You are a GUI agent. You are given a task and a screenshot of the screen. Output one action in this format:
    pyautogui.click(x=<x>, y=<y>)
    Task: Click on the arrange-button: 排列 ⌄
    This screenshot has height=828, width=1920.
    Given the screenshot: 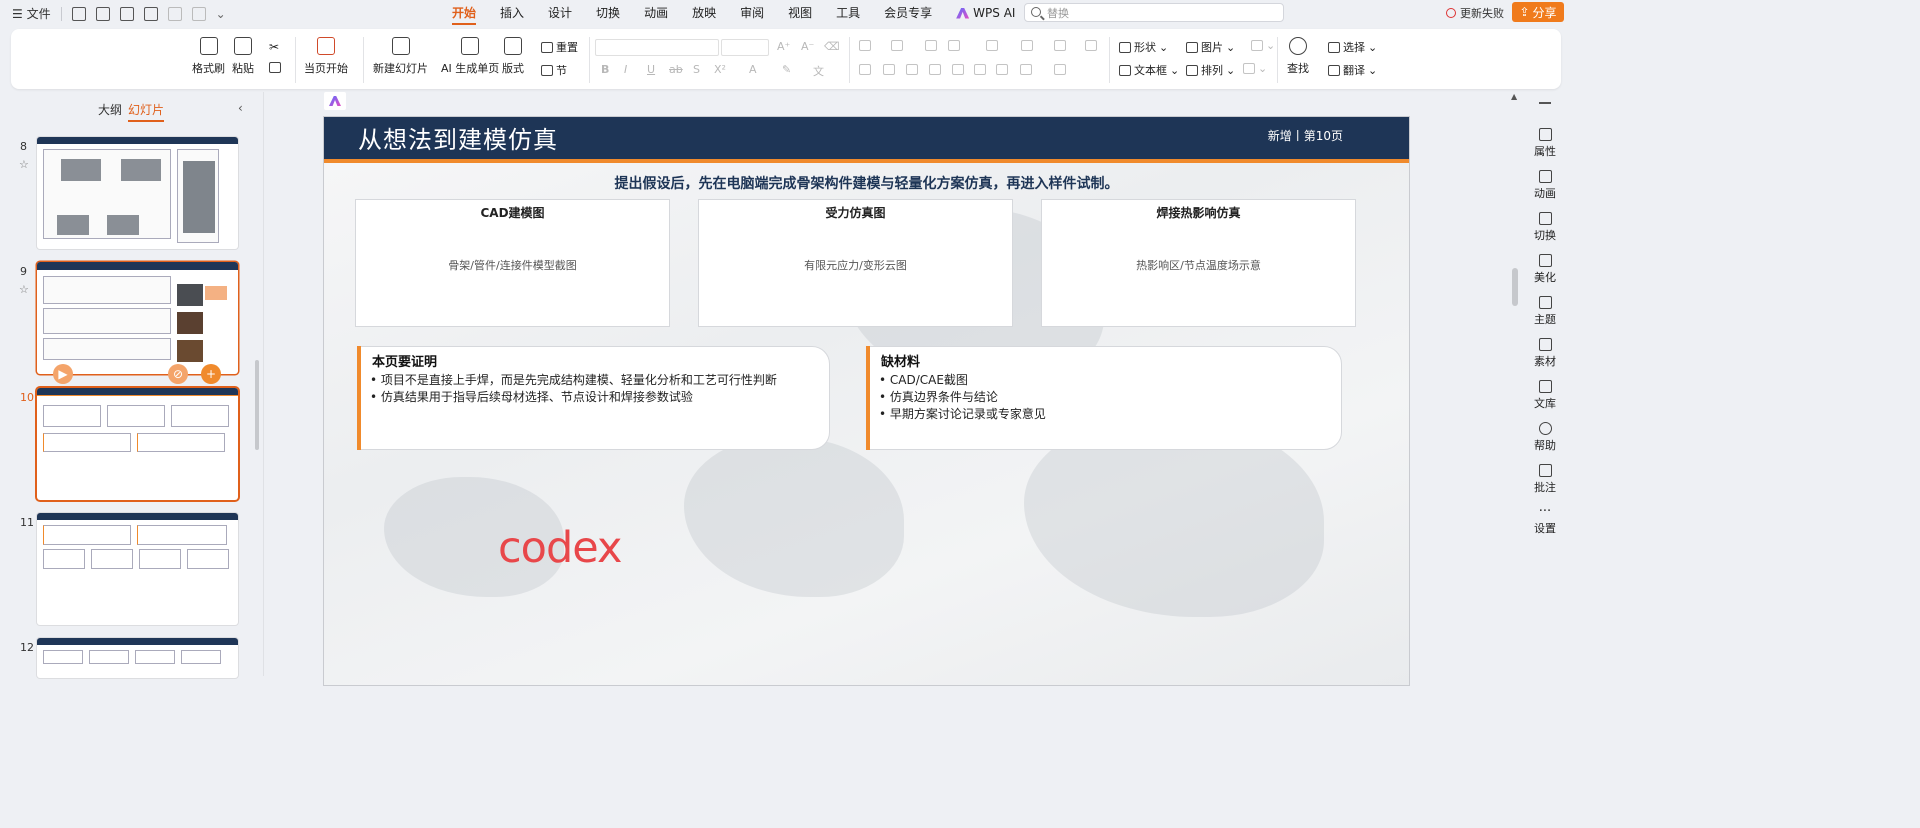 What is the action you would take?
    pyautogui.click(x=1210, y=70)
    